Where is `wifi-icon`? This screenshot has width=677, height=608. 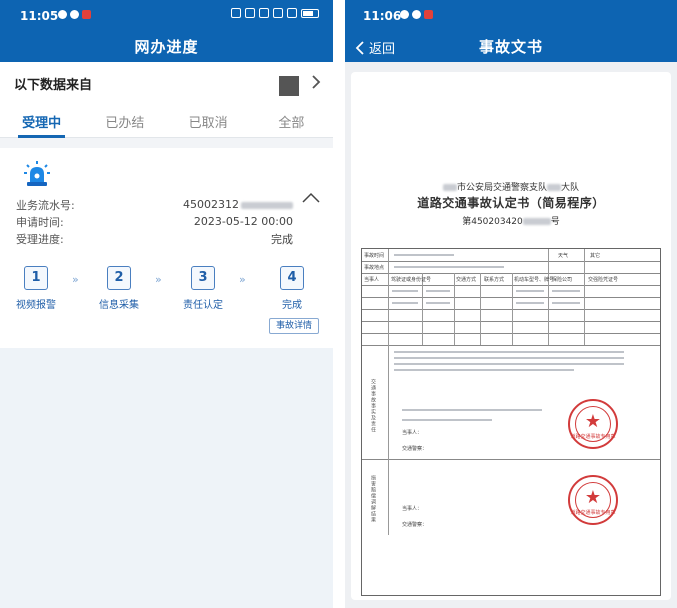
wifi-icon is located at coordinates (278, 13).